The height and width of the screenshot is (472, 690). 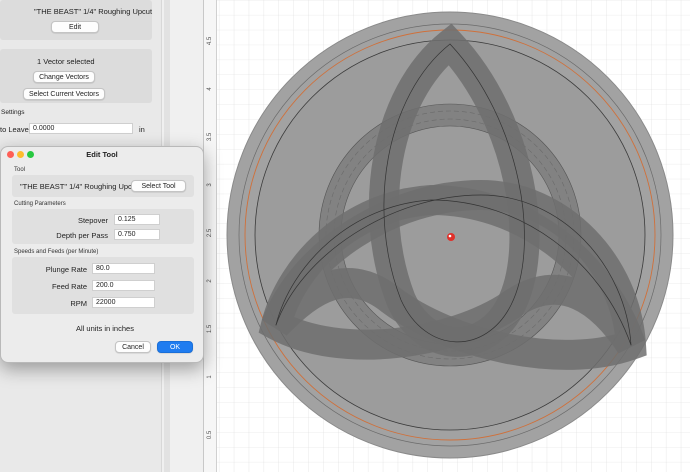 I want to click on stepover-label: Stepover, so click(x=92, y=220).